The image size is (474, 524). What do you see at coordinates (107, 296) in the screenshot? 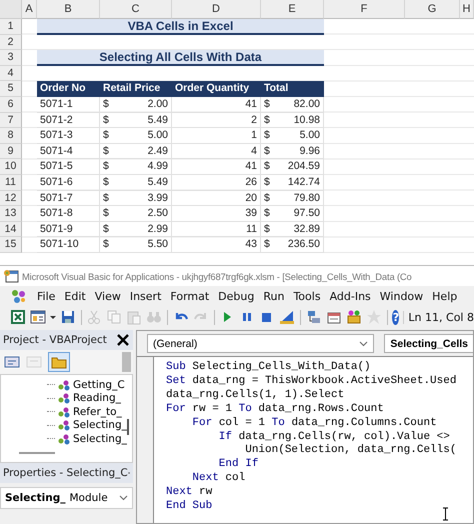
I see `menu-item: View` at bounding box center [107, 296].